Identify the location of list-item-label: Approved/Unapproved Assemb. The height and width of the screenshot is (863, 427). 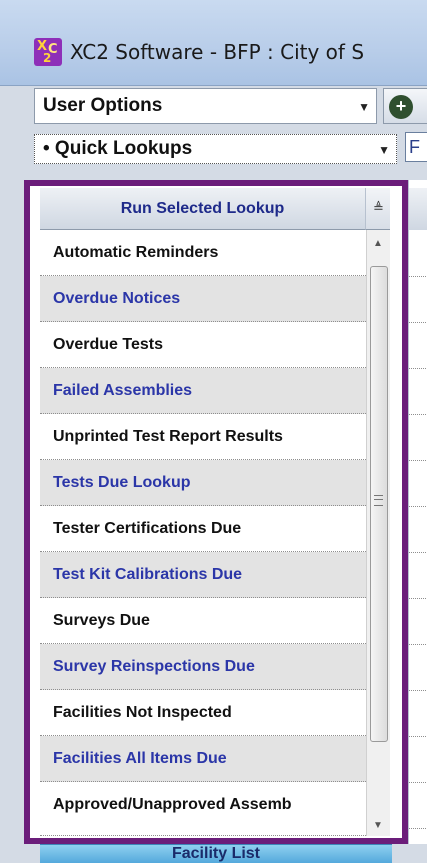
(172, 804).